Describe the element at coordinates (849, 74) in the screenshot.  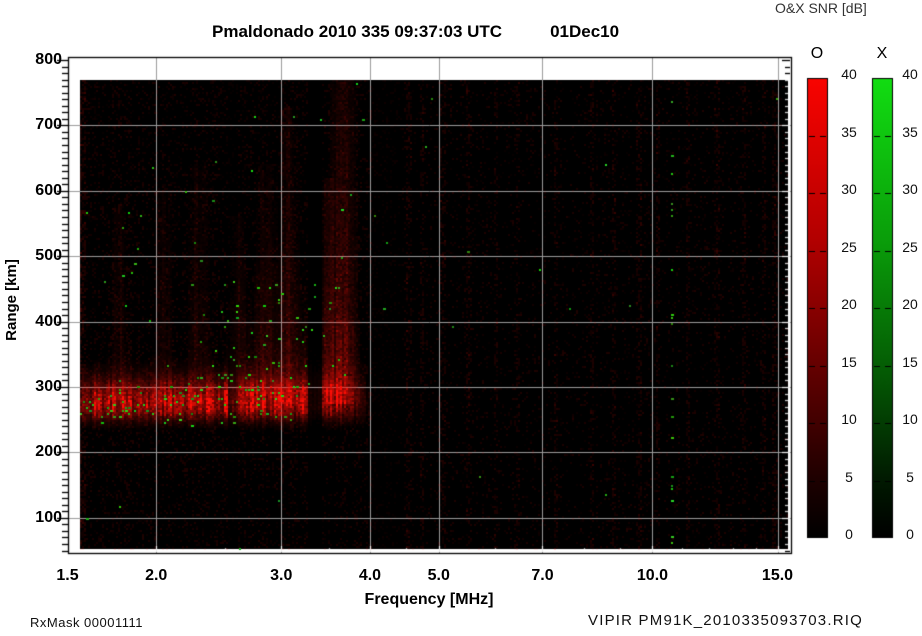
I see `colorbar-o-tick-label: 40` at that location.